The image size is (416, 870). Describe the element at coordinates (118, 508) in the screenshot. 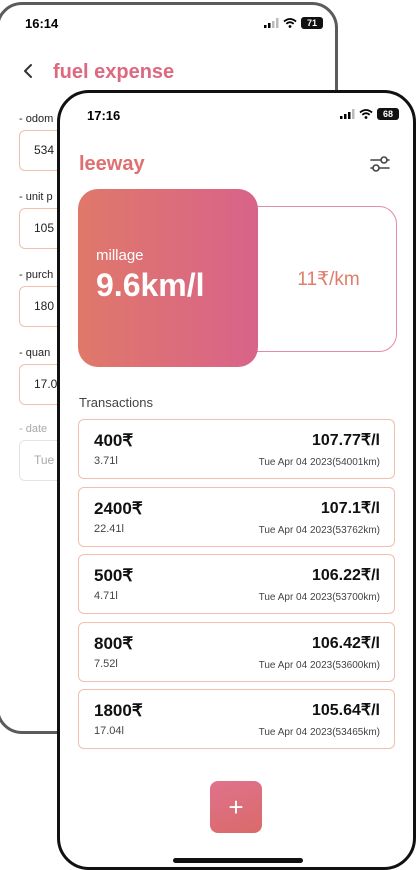

I see `transaction-amount: 2400₹` at that location.